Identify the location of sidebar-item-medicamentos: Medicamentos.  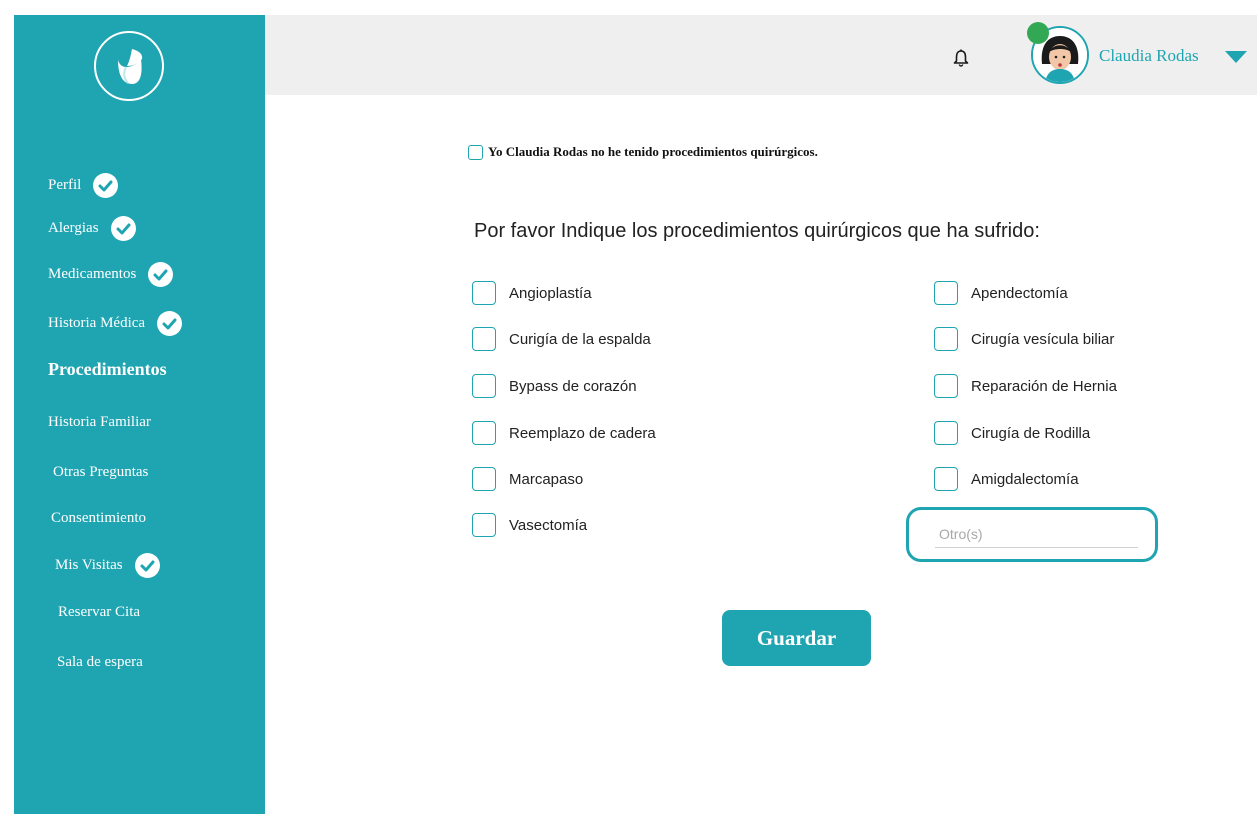
(111, 274).